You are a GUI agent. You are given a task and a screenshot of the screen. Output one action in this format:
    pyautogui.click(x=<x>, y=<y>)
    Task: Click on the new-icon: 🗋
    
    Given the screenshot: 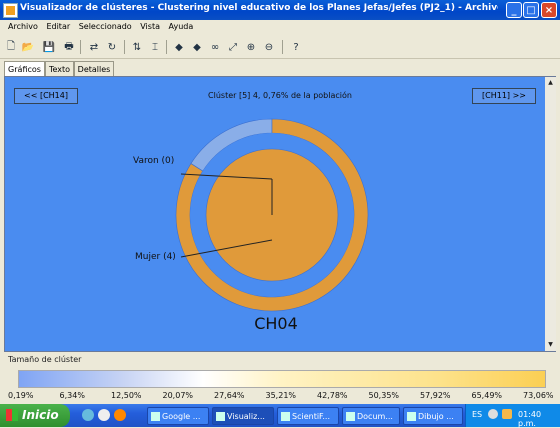 What is the action you would take?
    pyautogui.click(x=11, y=47)
    